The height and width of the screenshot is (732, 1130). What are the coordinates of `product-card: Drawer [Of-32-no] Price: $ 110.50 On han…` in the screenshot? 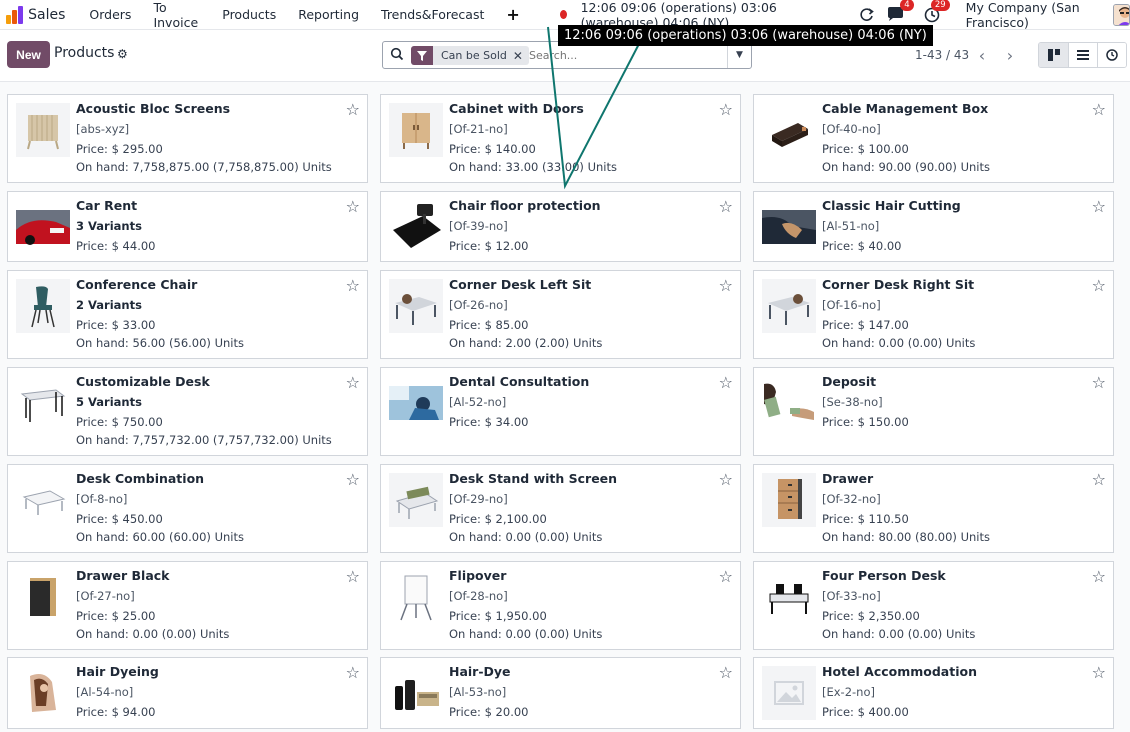 It's located at (933, 508).